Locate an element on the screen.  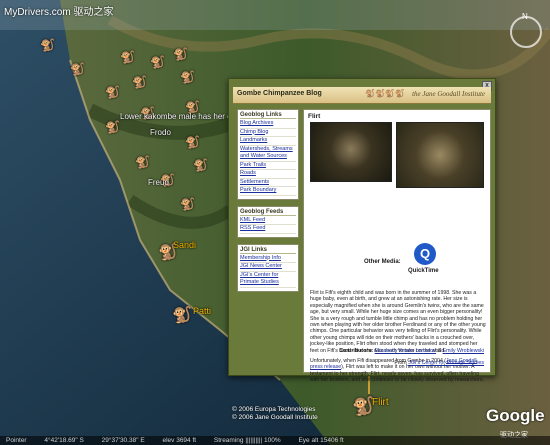
from-line: From JGI's Center for Primate Studies is located at coordinates (397, 363).